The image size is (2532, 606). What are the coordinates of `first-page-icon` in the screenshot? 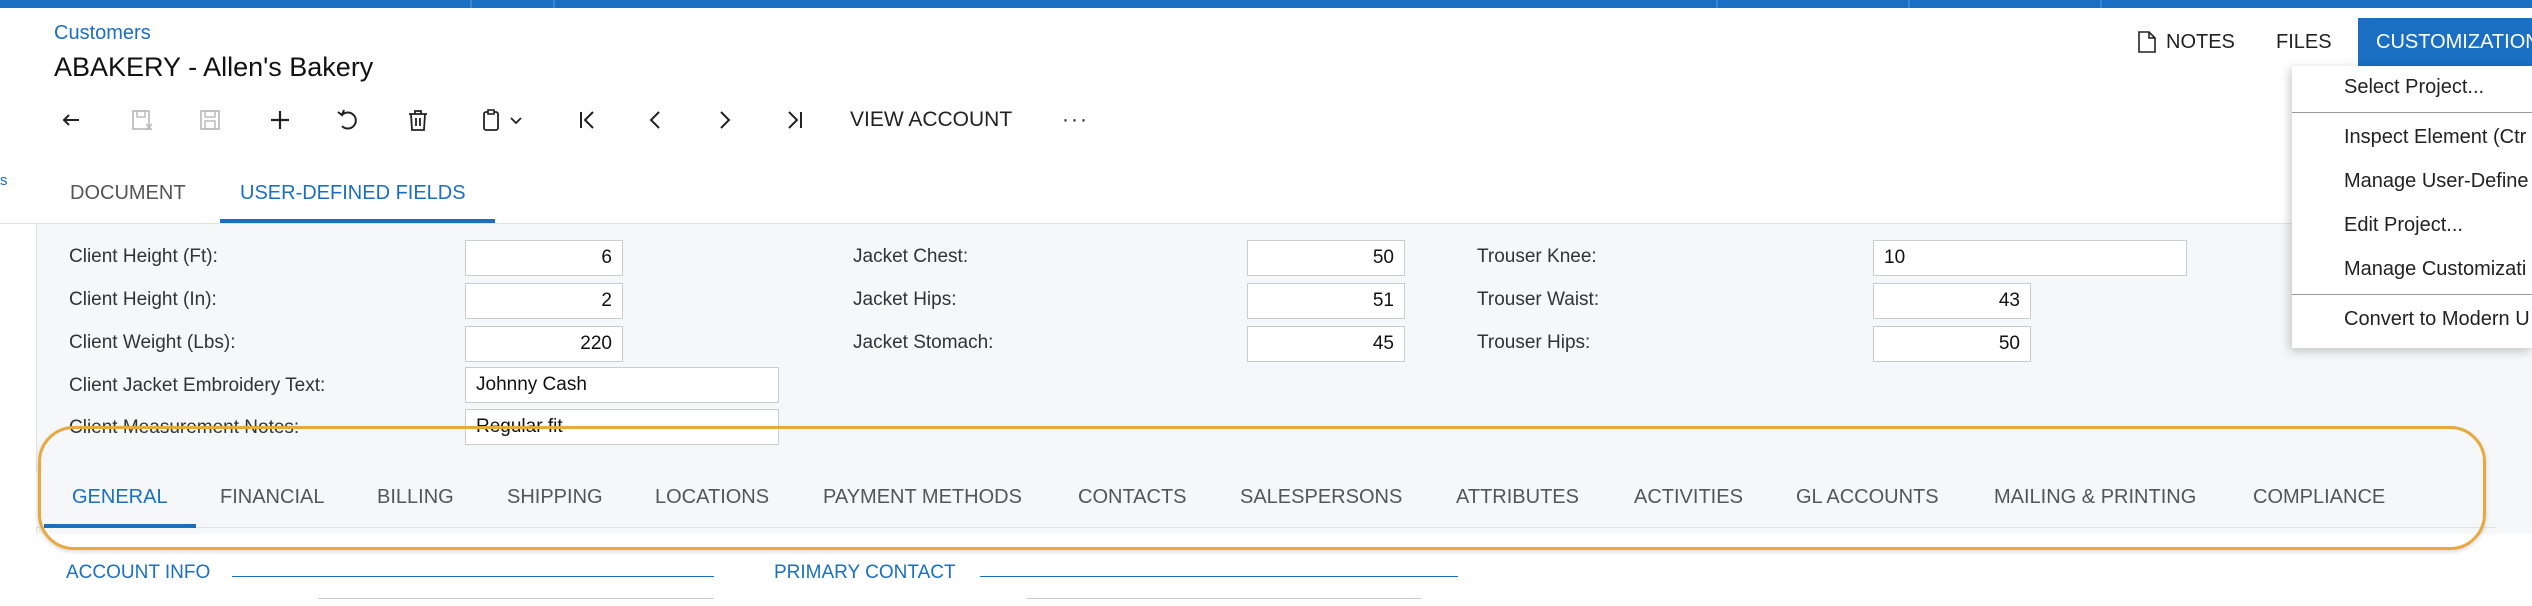 It's located at (587, 120).